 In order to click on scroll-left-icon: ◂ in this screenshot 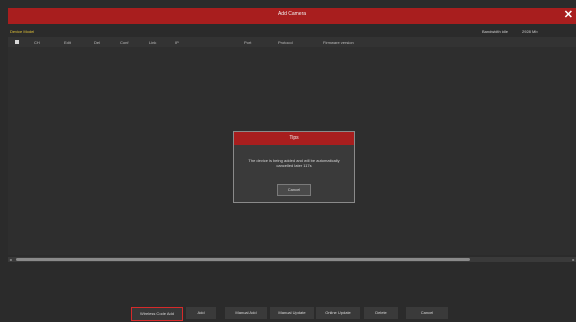, I will do `click(10, 259)`.